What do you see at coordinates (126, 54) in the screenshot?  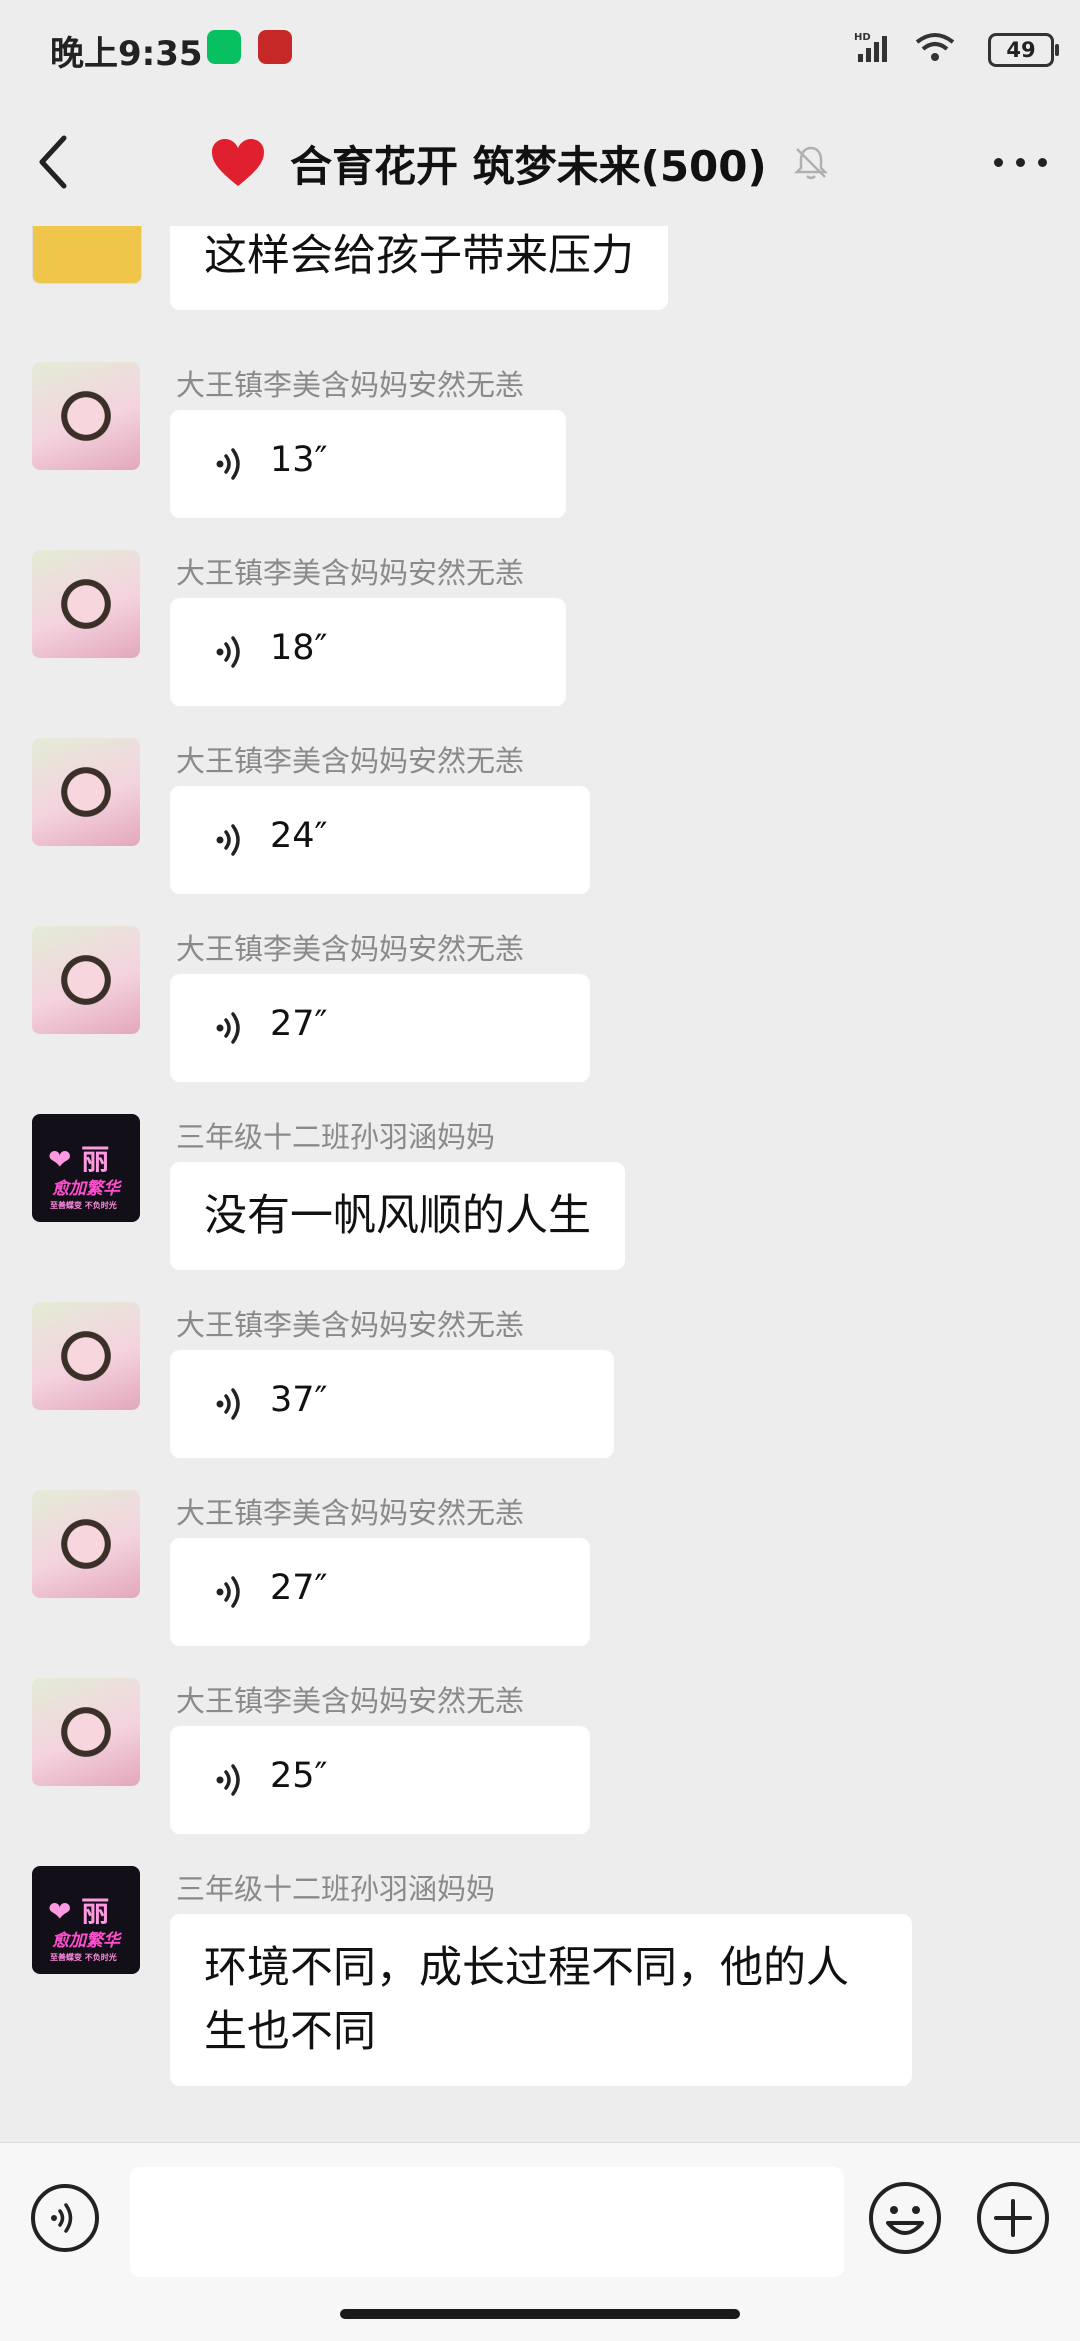 I see `status-time: 晚上9:35` at bounding box center [126, 54].